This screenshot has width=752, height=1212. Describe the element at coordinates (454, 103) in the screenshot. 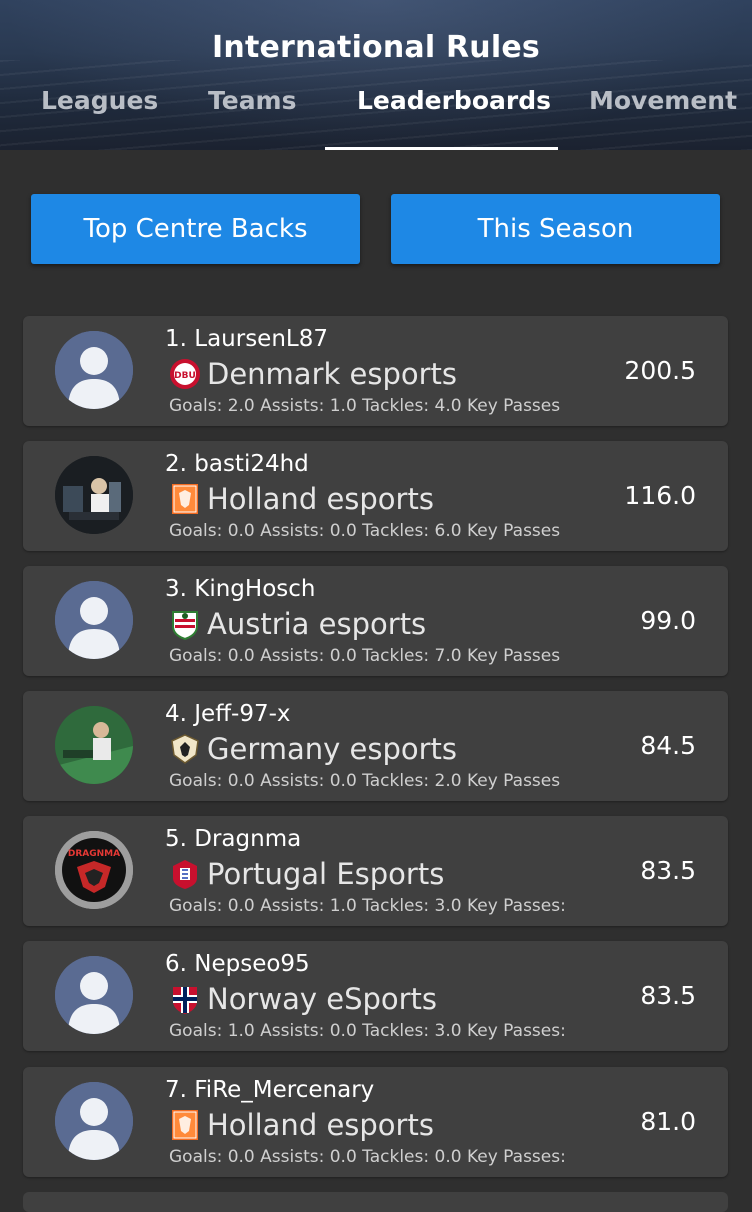

I see `tab-leaderboards: Leaderboards` at that location.